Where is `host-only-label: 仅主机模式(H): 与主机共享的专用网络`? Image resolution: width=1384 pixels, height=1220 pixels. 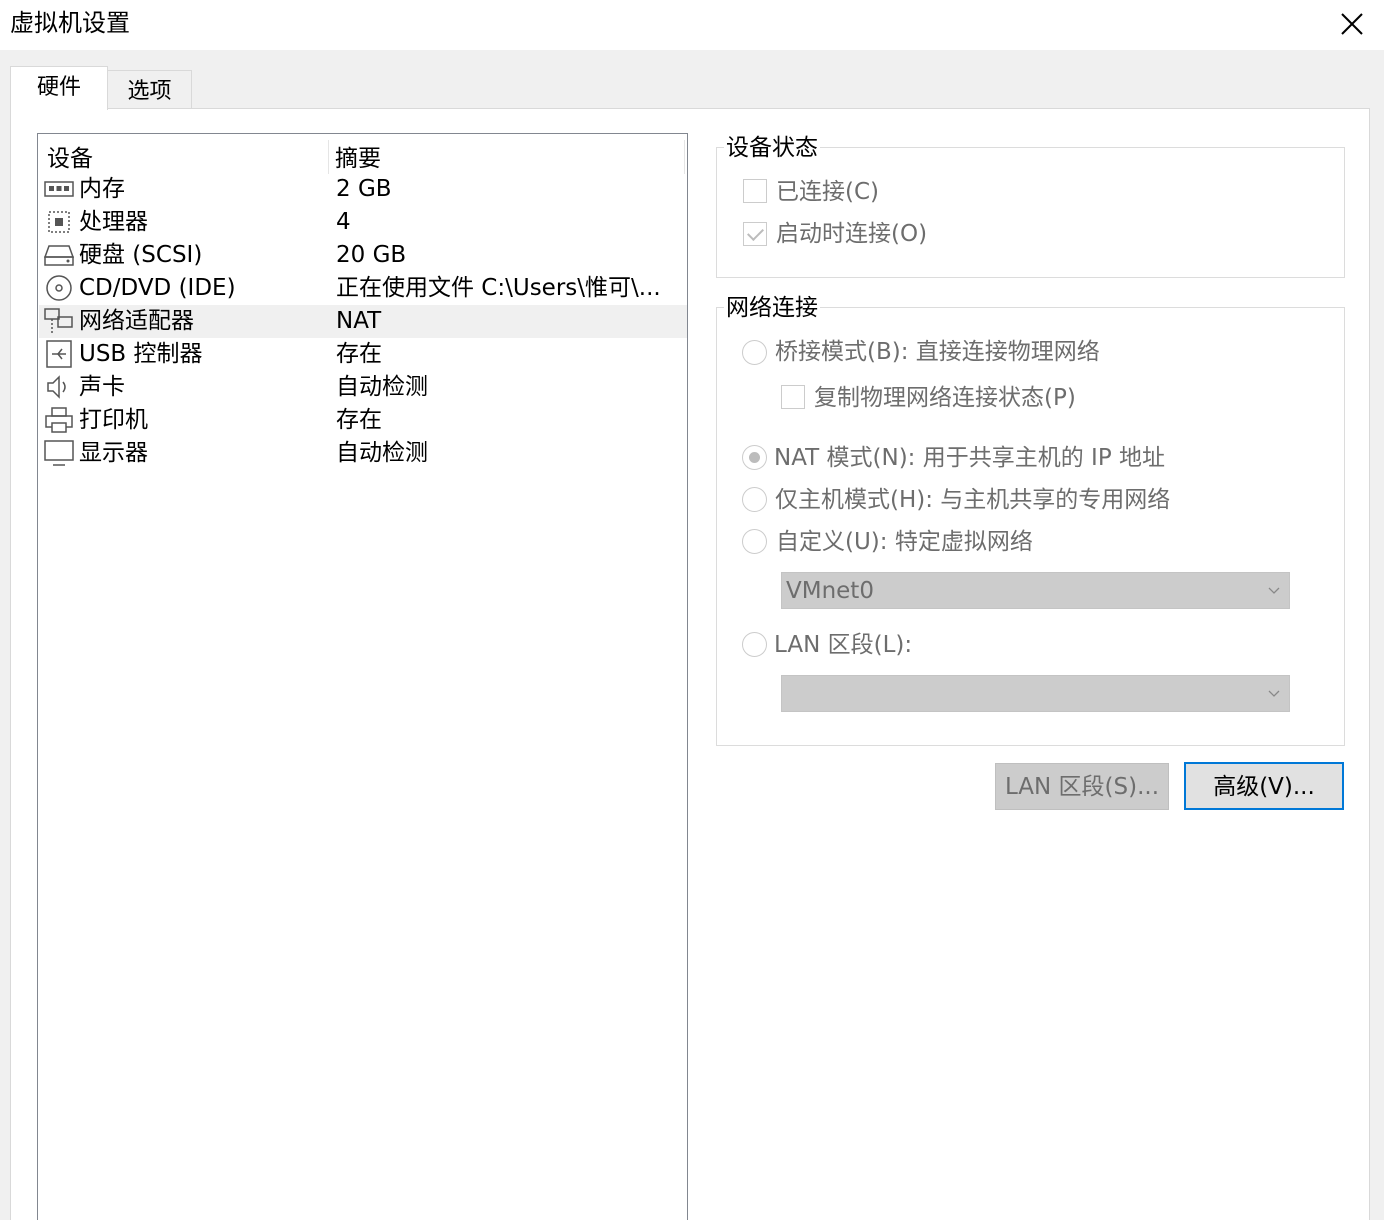
host-only-label: 仅主机模式(H): 与主机共享的专用网络 is located at coordinates (972, 500).